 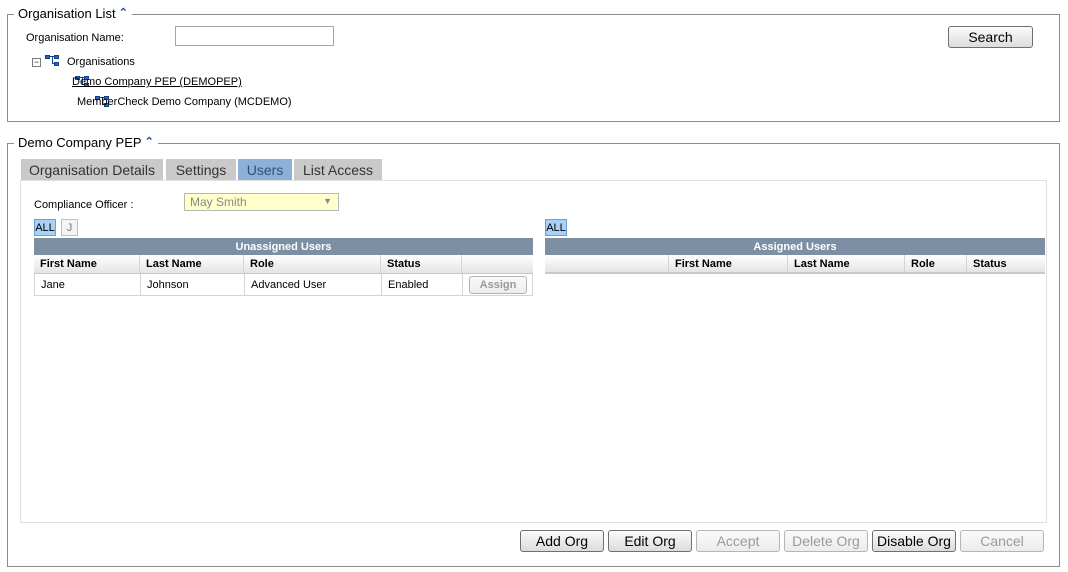 I want to click on cell-last-name: Johnson, so click(x=193, y=284).